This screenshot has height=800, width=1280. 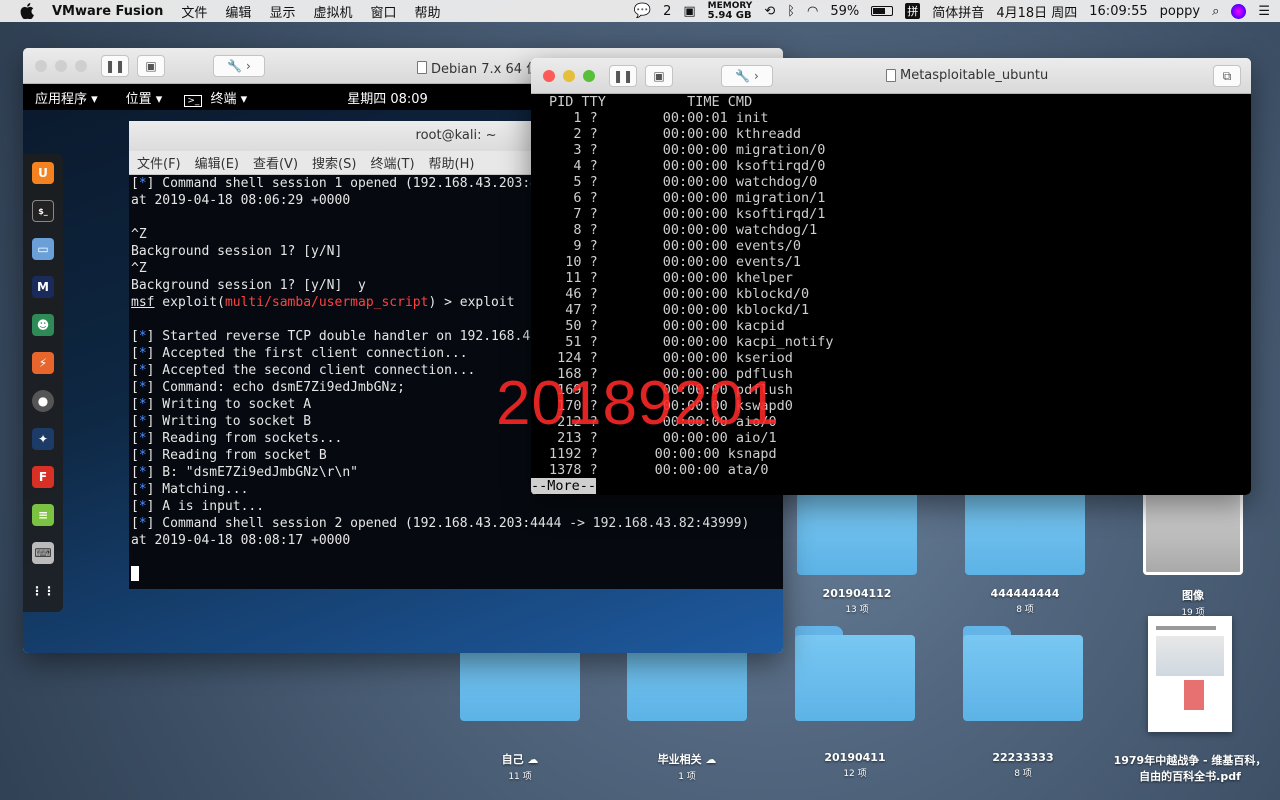 What do you see at coordinates (275, 162) in the screenshot?
I see `term-menu-view: 查看(V)` at bounding box center [275, 162].